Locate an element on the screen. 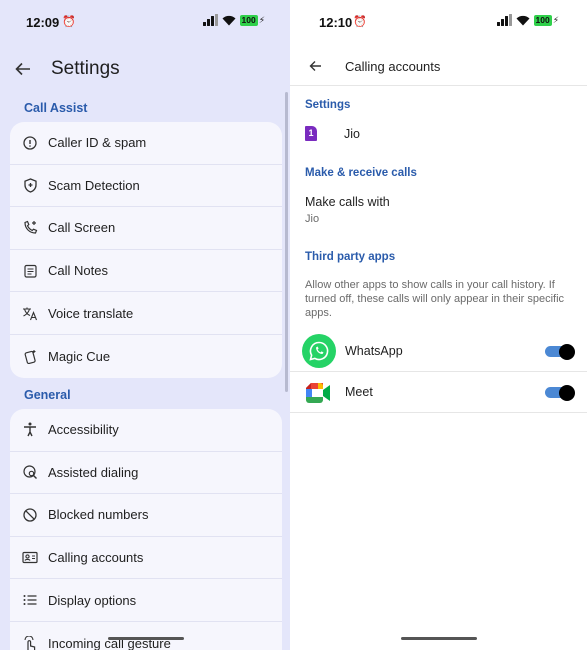  magic-cue-icon is located at coordinates (29, 356).